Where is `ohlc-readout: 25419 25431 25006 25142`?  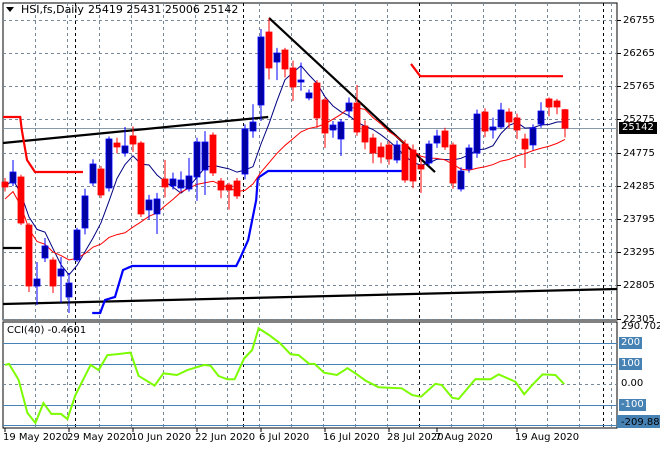 ohlc-readout: 25419 25431 25006 25142 is located at coordinates (163, 9).